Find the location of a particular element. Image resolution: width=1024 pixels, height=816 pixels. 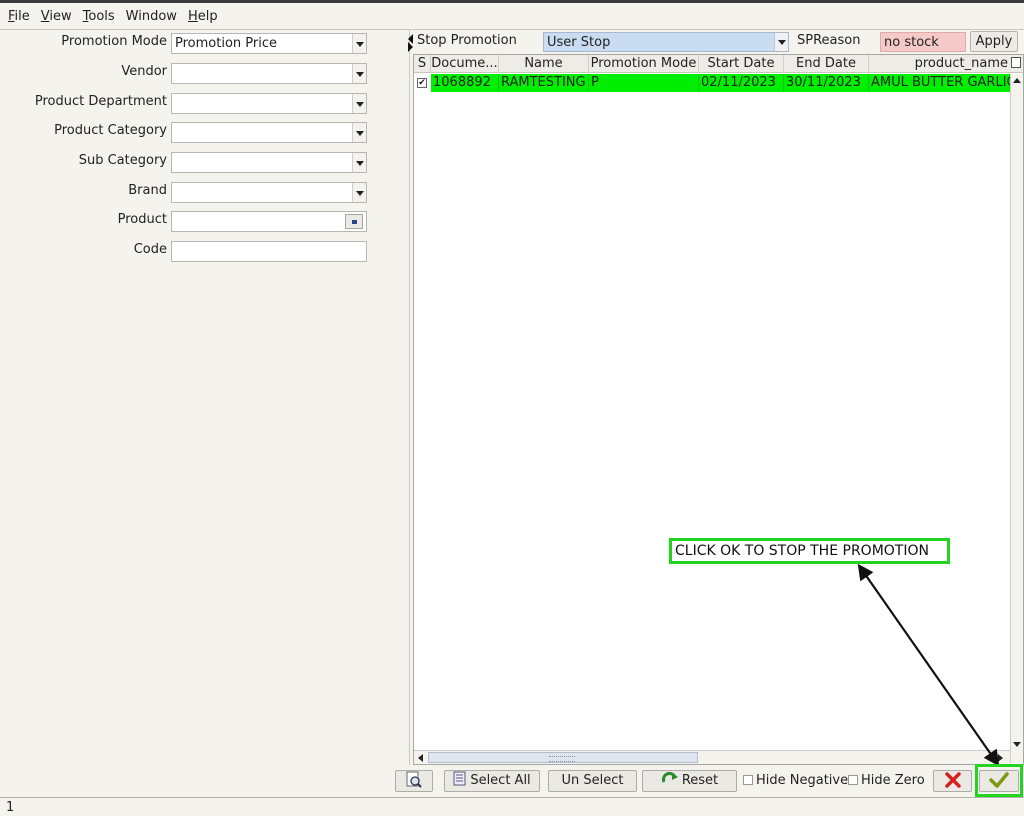

filter-row-product-department: Product Department is located at coordinates (205, 103).